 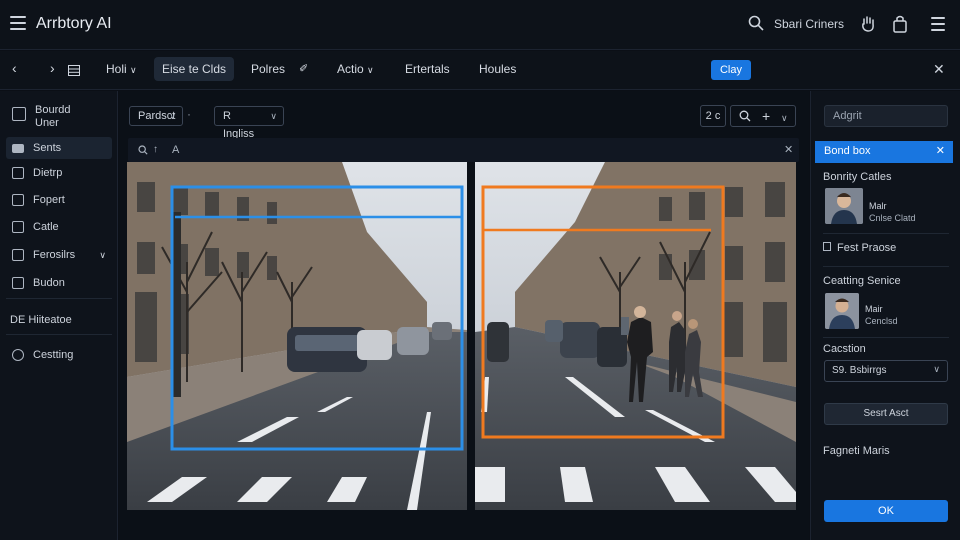 What do you see at coordinates (788, 149) in the screenshot?
I see `clear-search-icon: ✕` at bounding box center [788, 149].